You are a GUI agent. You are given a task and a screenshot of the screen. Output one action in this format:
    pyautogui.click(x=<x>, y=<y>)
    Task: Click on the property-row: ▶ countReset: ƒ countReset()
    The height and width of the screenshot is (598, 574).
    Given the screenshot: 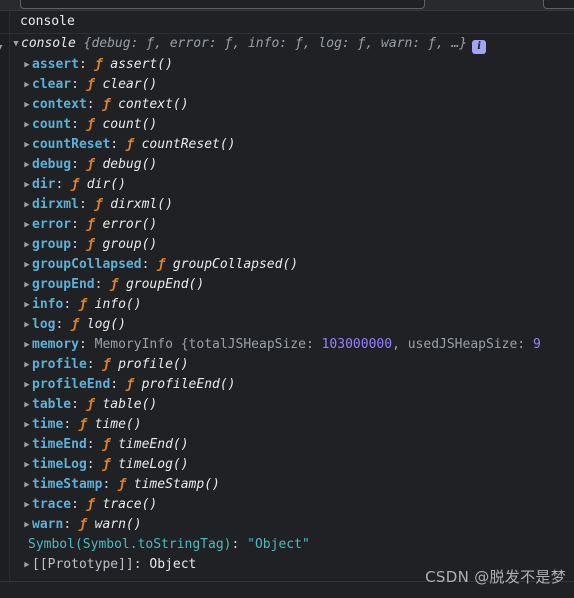 What is the action you would take?
    pyautogui.click(x=287, y=145)
    